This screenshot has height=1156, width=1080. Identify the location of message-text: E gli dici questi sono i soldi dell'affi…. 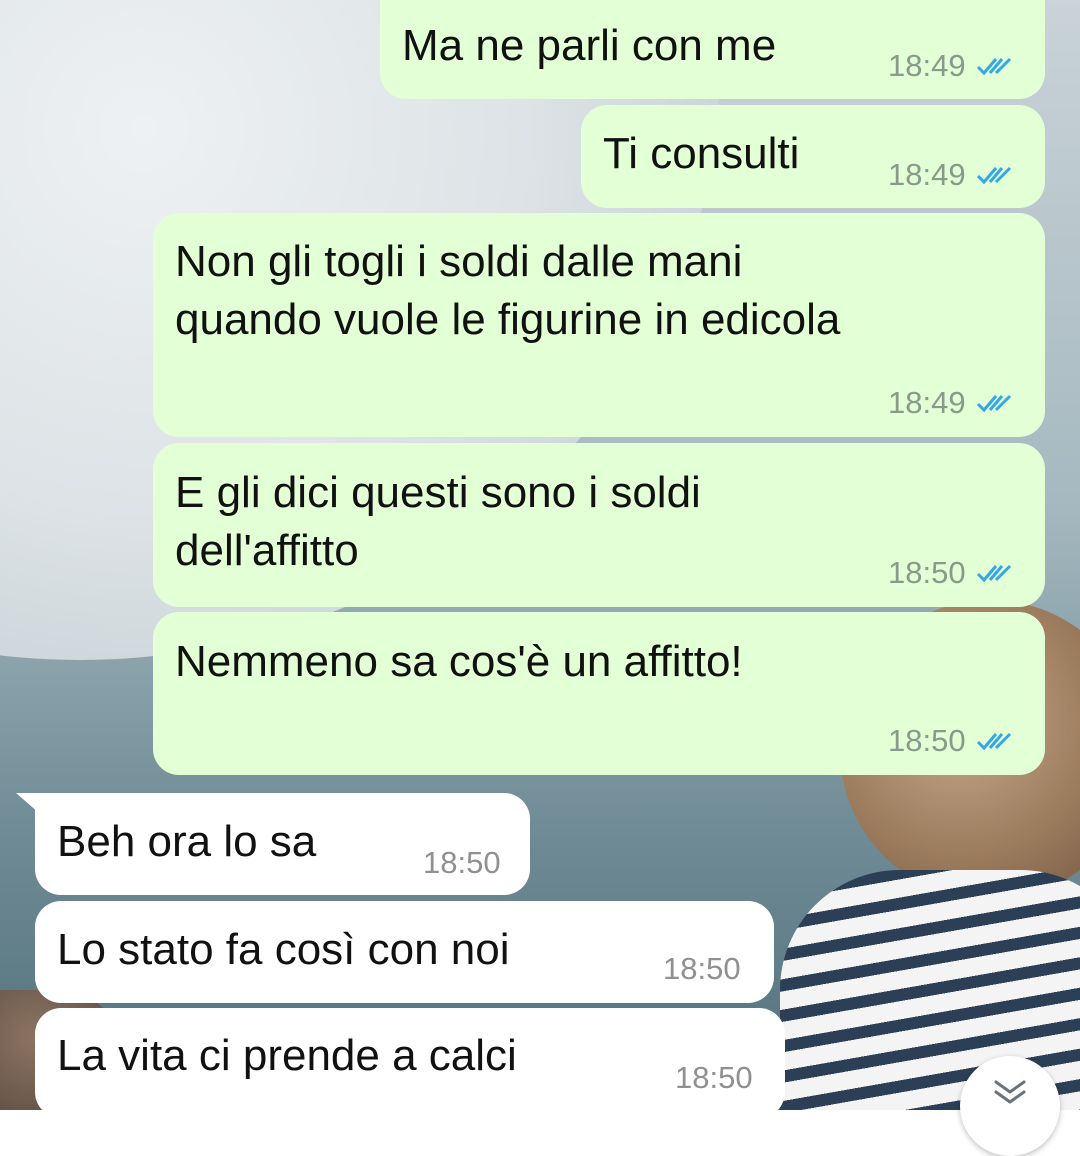
(438, 521).